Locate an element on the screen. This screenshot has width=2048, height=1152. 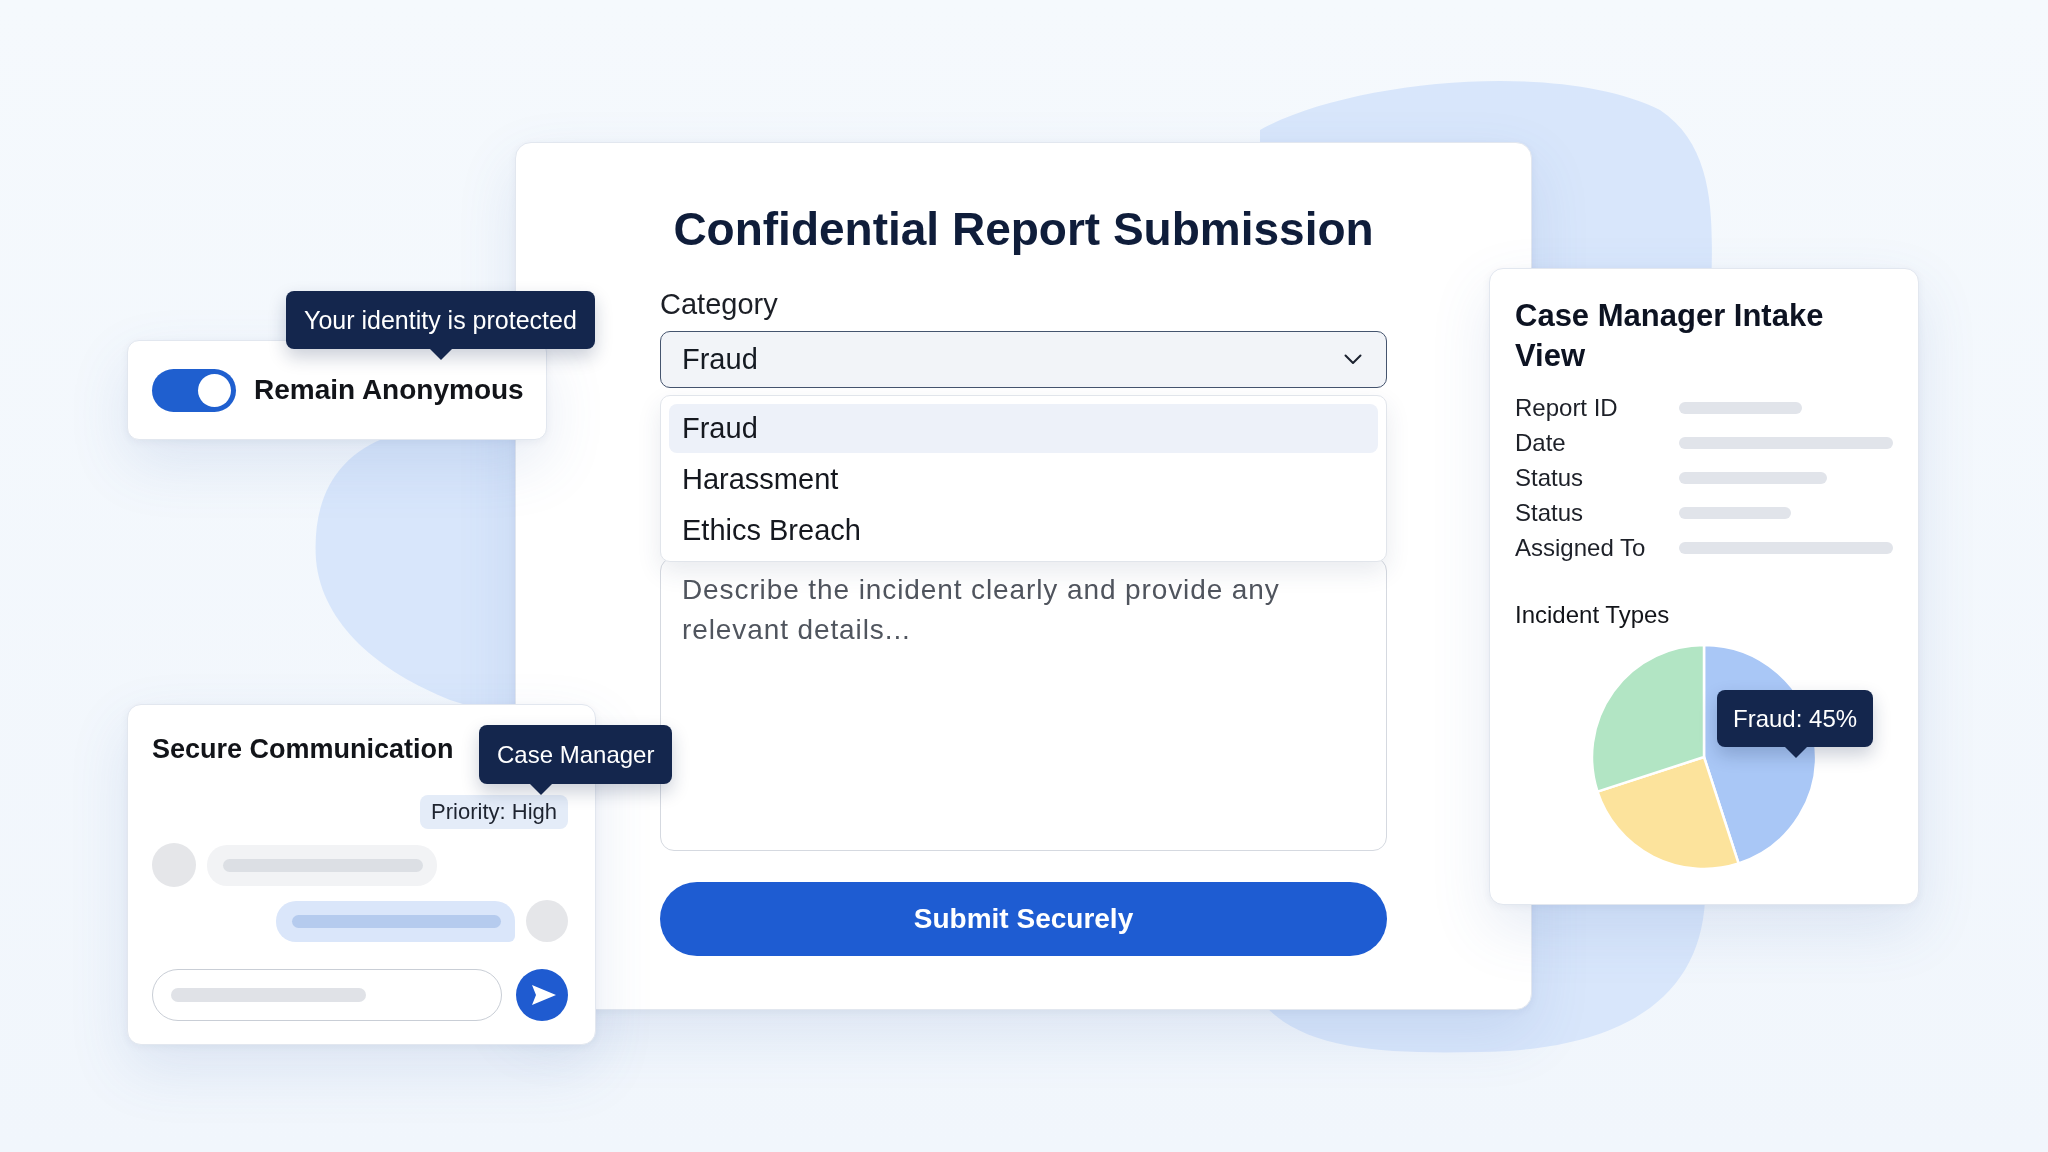
form-title: Confidential Report Submission is located at coordinates (1023, 229).